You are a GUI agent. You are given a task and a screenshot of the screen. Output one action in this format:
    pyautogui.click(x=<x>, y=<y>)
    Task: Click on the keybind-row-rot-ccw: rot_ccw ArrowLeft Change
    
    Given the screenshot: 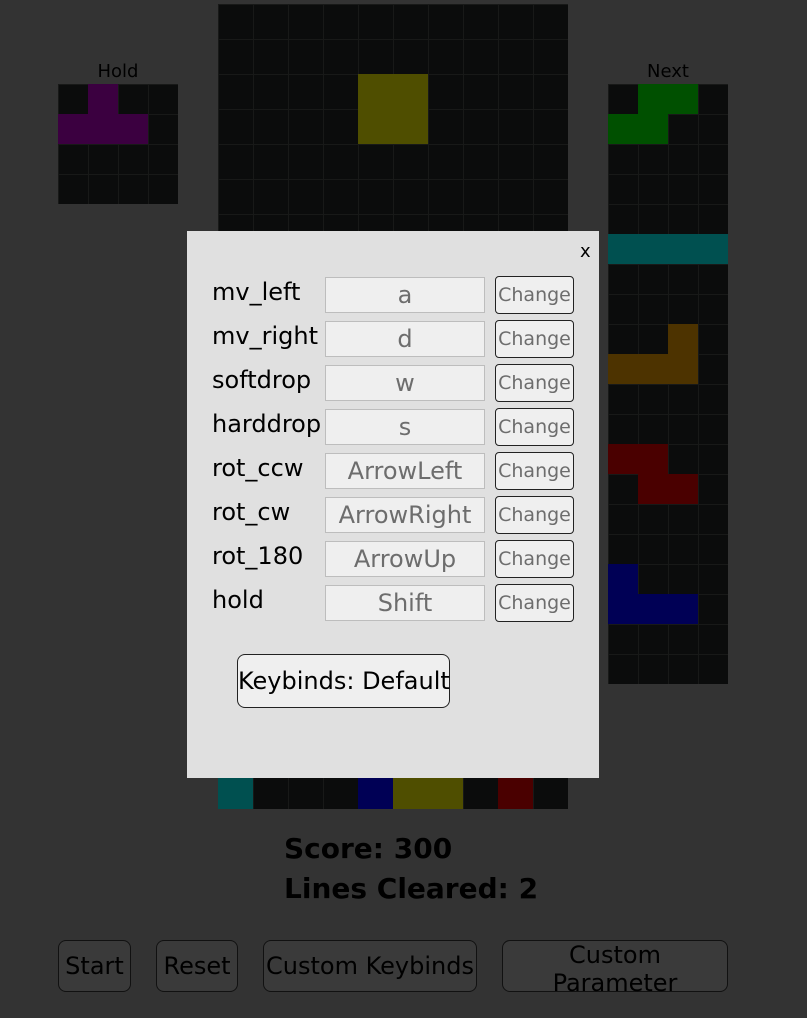 What is the action you would take?
    pyautogui.click(x=393, y=472)
    